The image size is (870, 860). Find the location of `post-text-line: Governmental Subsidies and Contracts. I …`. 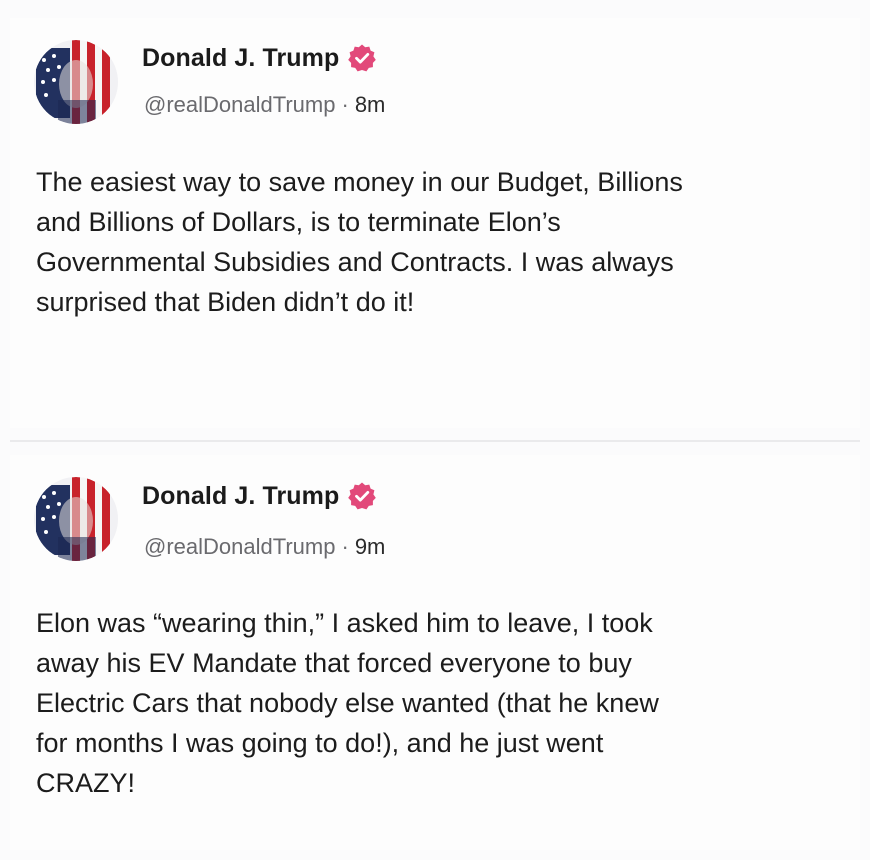

post-text-line: Governmental Subsidies and Contracts. I … is located at coordinates (355, 262).